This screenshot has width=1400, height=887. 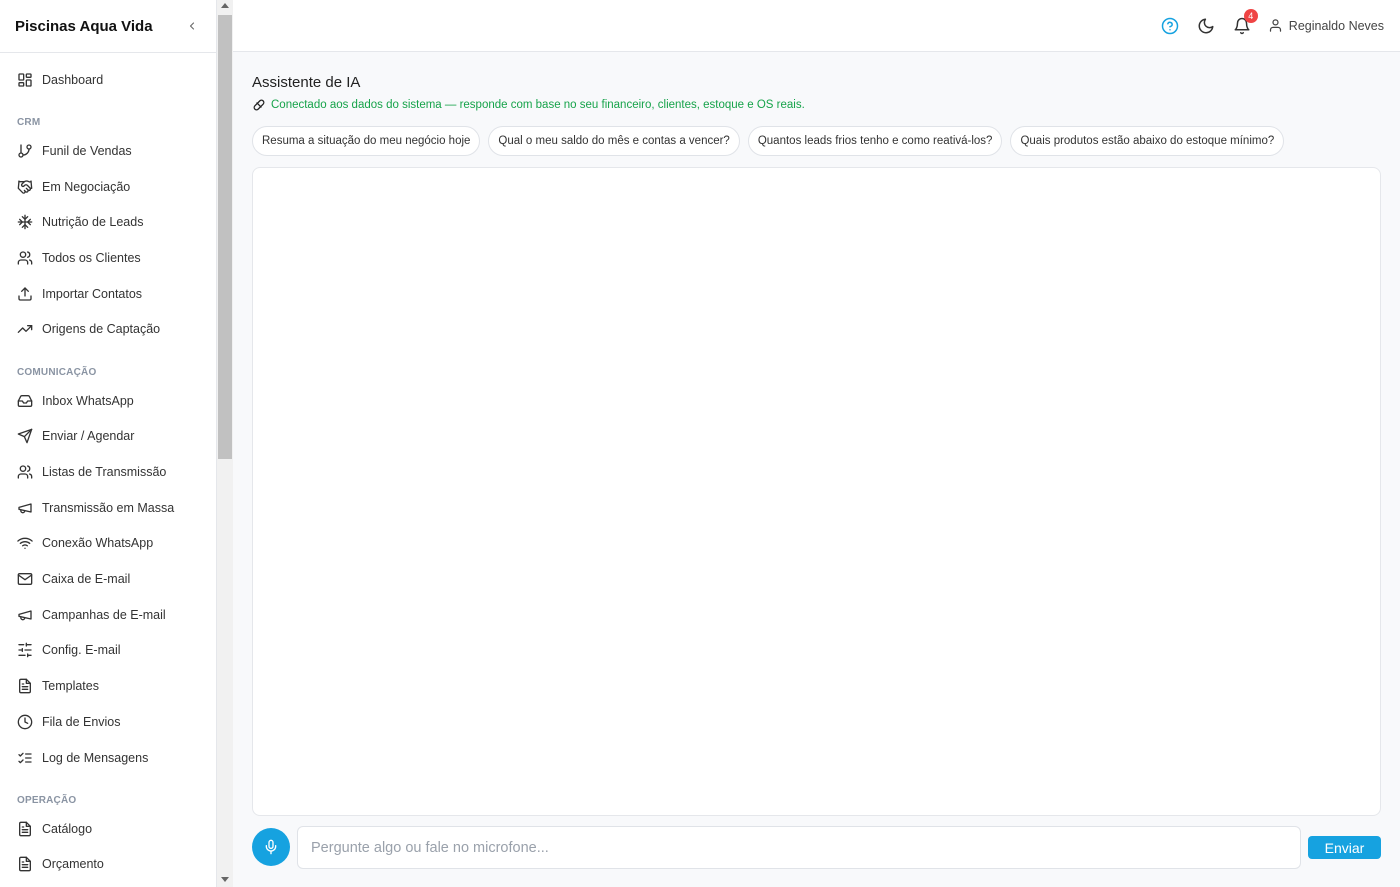 I want to click on upload-icon, so click(x=25, y=294).